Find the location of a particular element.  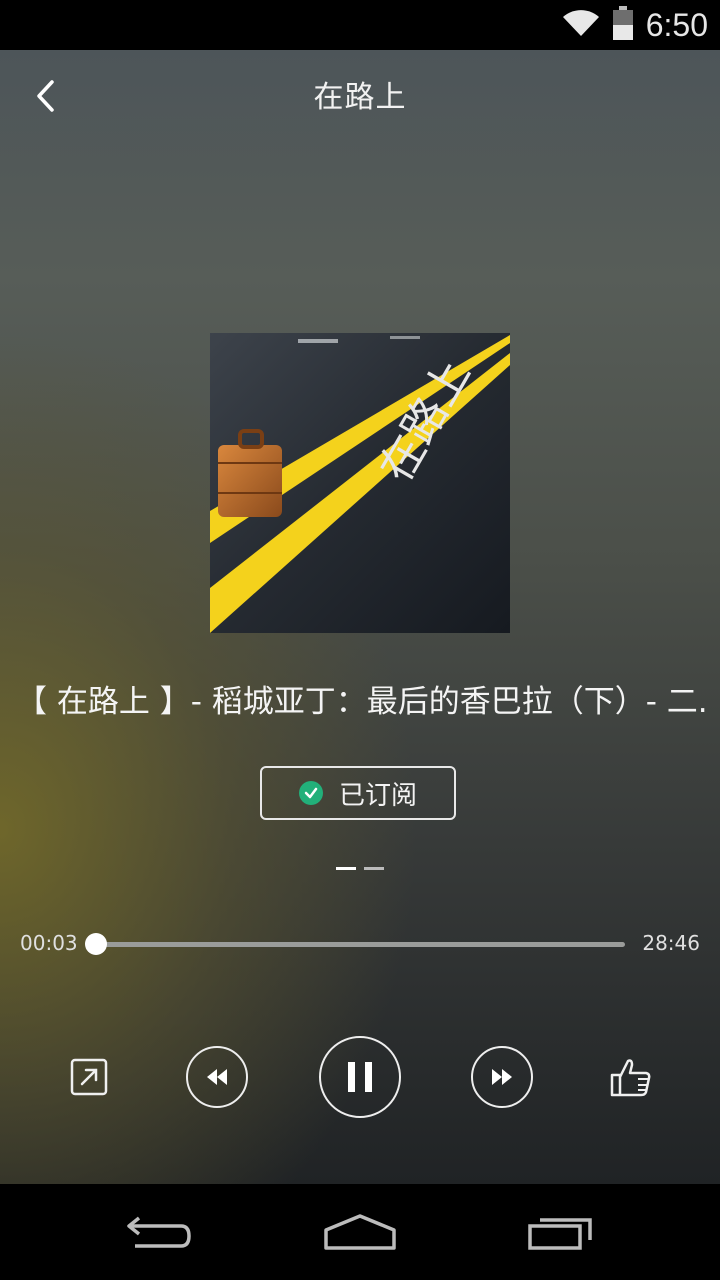

nav-home-button is located at coordinates (360, 1232).